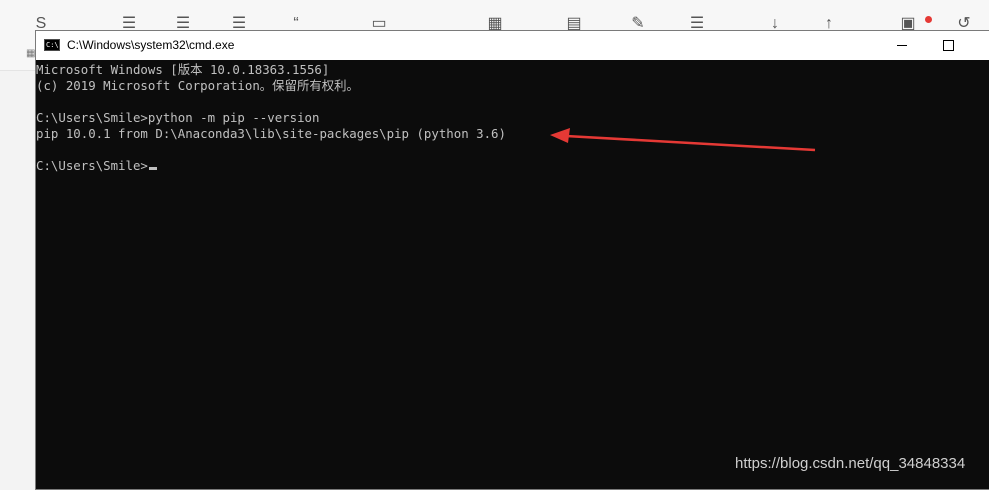 The height and width of the screenshot is (490, 989). I want to click on close-button: ✕, so click(980, 45).